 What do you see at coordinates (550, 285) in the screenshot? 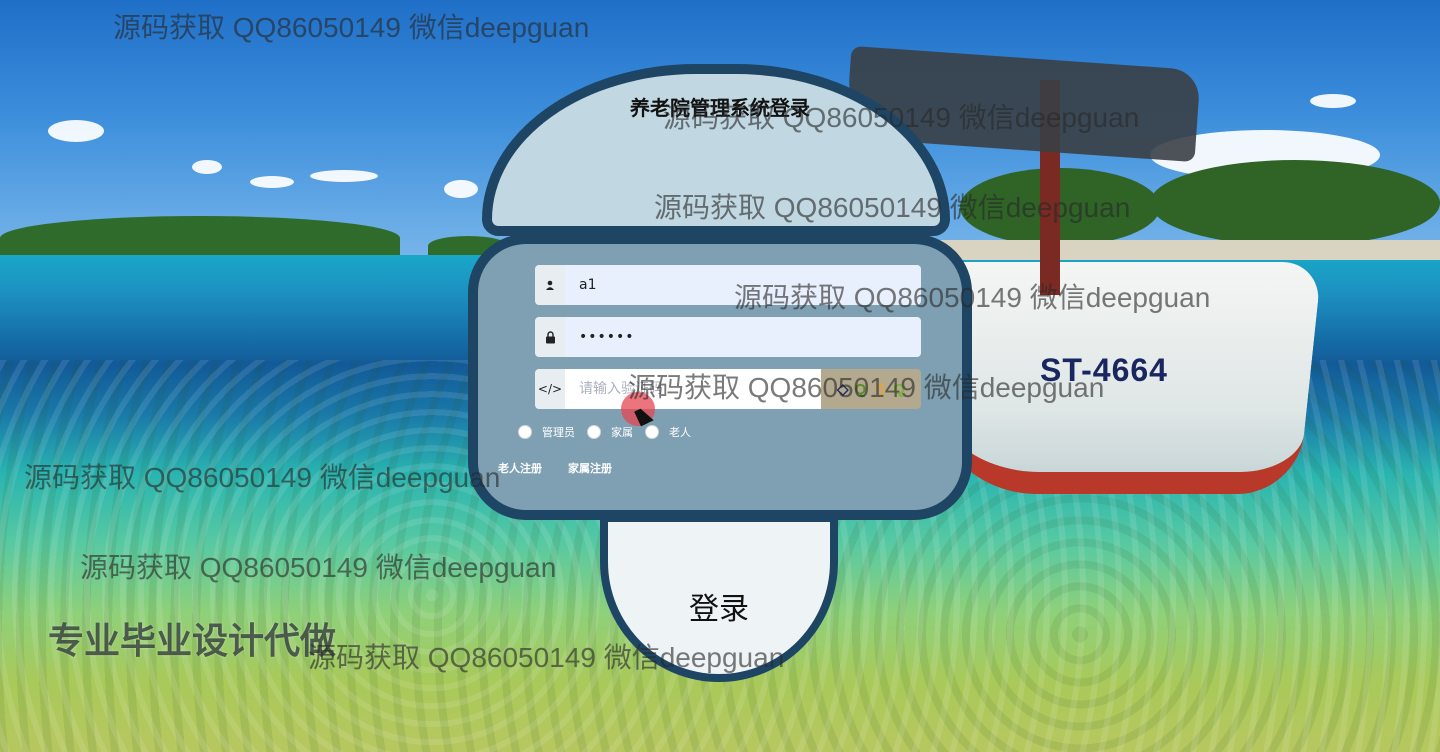
I see `user-icon` at bounding box center [550, 285].